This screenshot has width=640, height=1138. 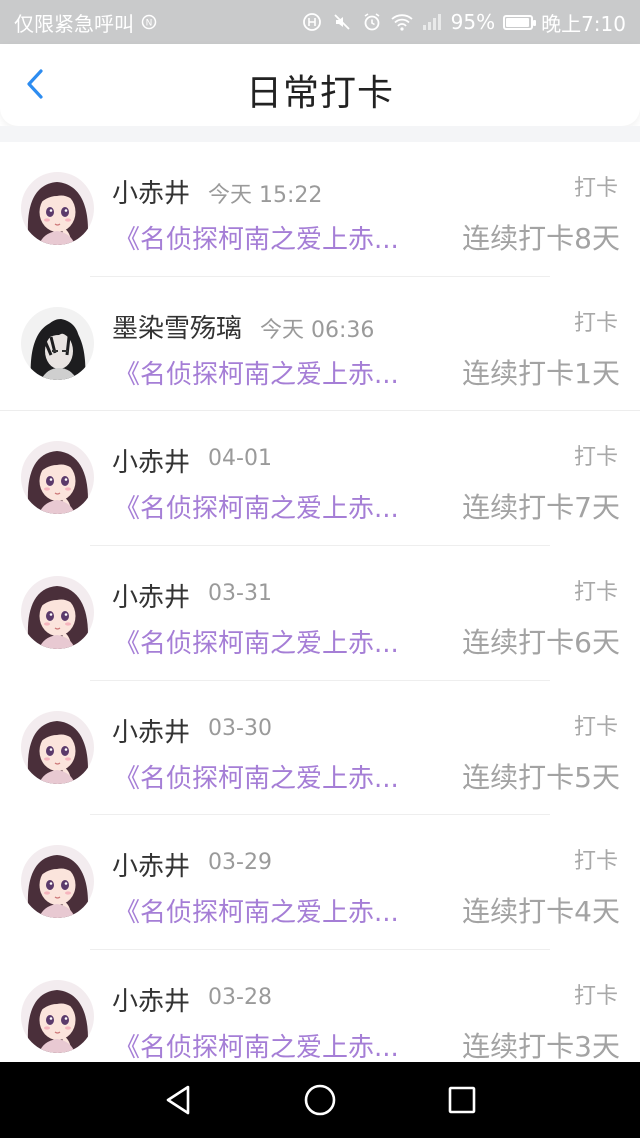 I want to click on status-right: 95% 晚上7:10, so click(x=463, y=22).